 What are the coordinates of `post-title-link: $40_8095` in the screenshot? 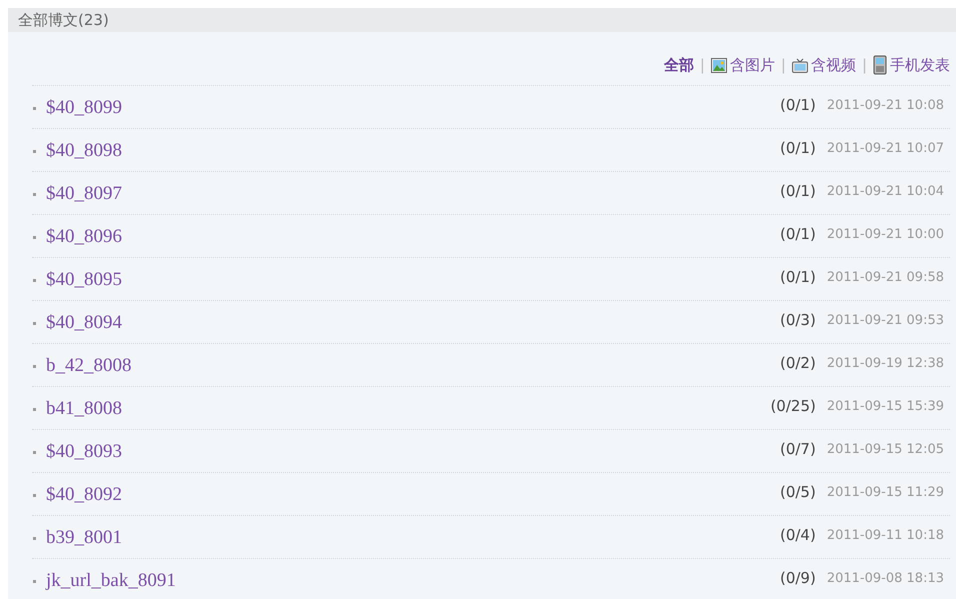 It's located at (413, 280).